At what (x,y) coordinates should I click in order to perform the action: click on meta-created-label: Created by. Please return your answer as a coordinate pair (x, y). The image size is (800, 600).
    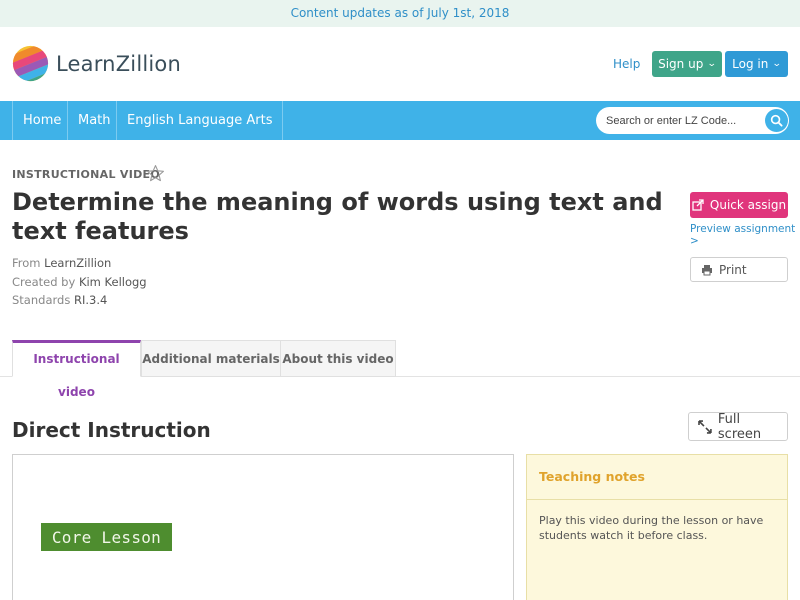
    Looking at the image, I should click on (44, 282).